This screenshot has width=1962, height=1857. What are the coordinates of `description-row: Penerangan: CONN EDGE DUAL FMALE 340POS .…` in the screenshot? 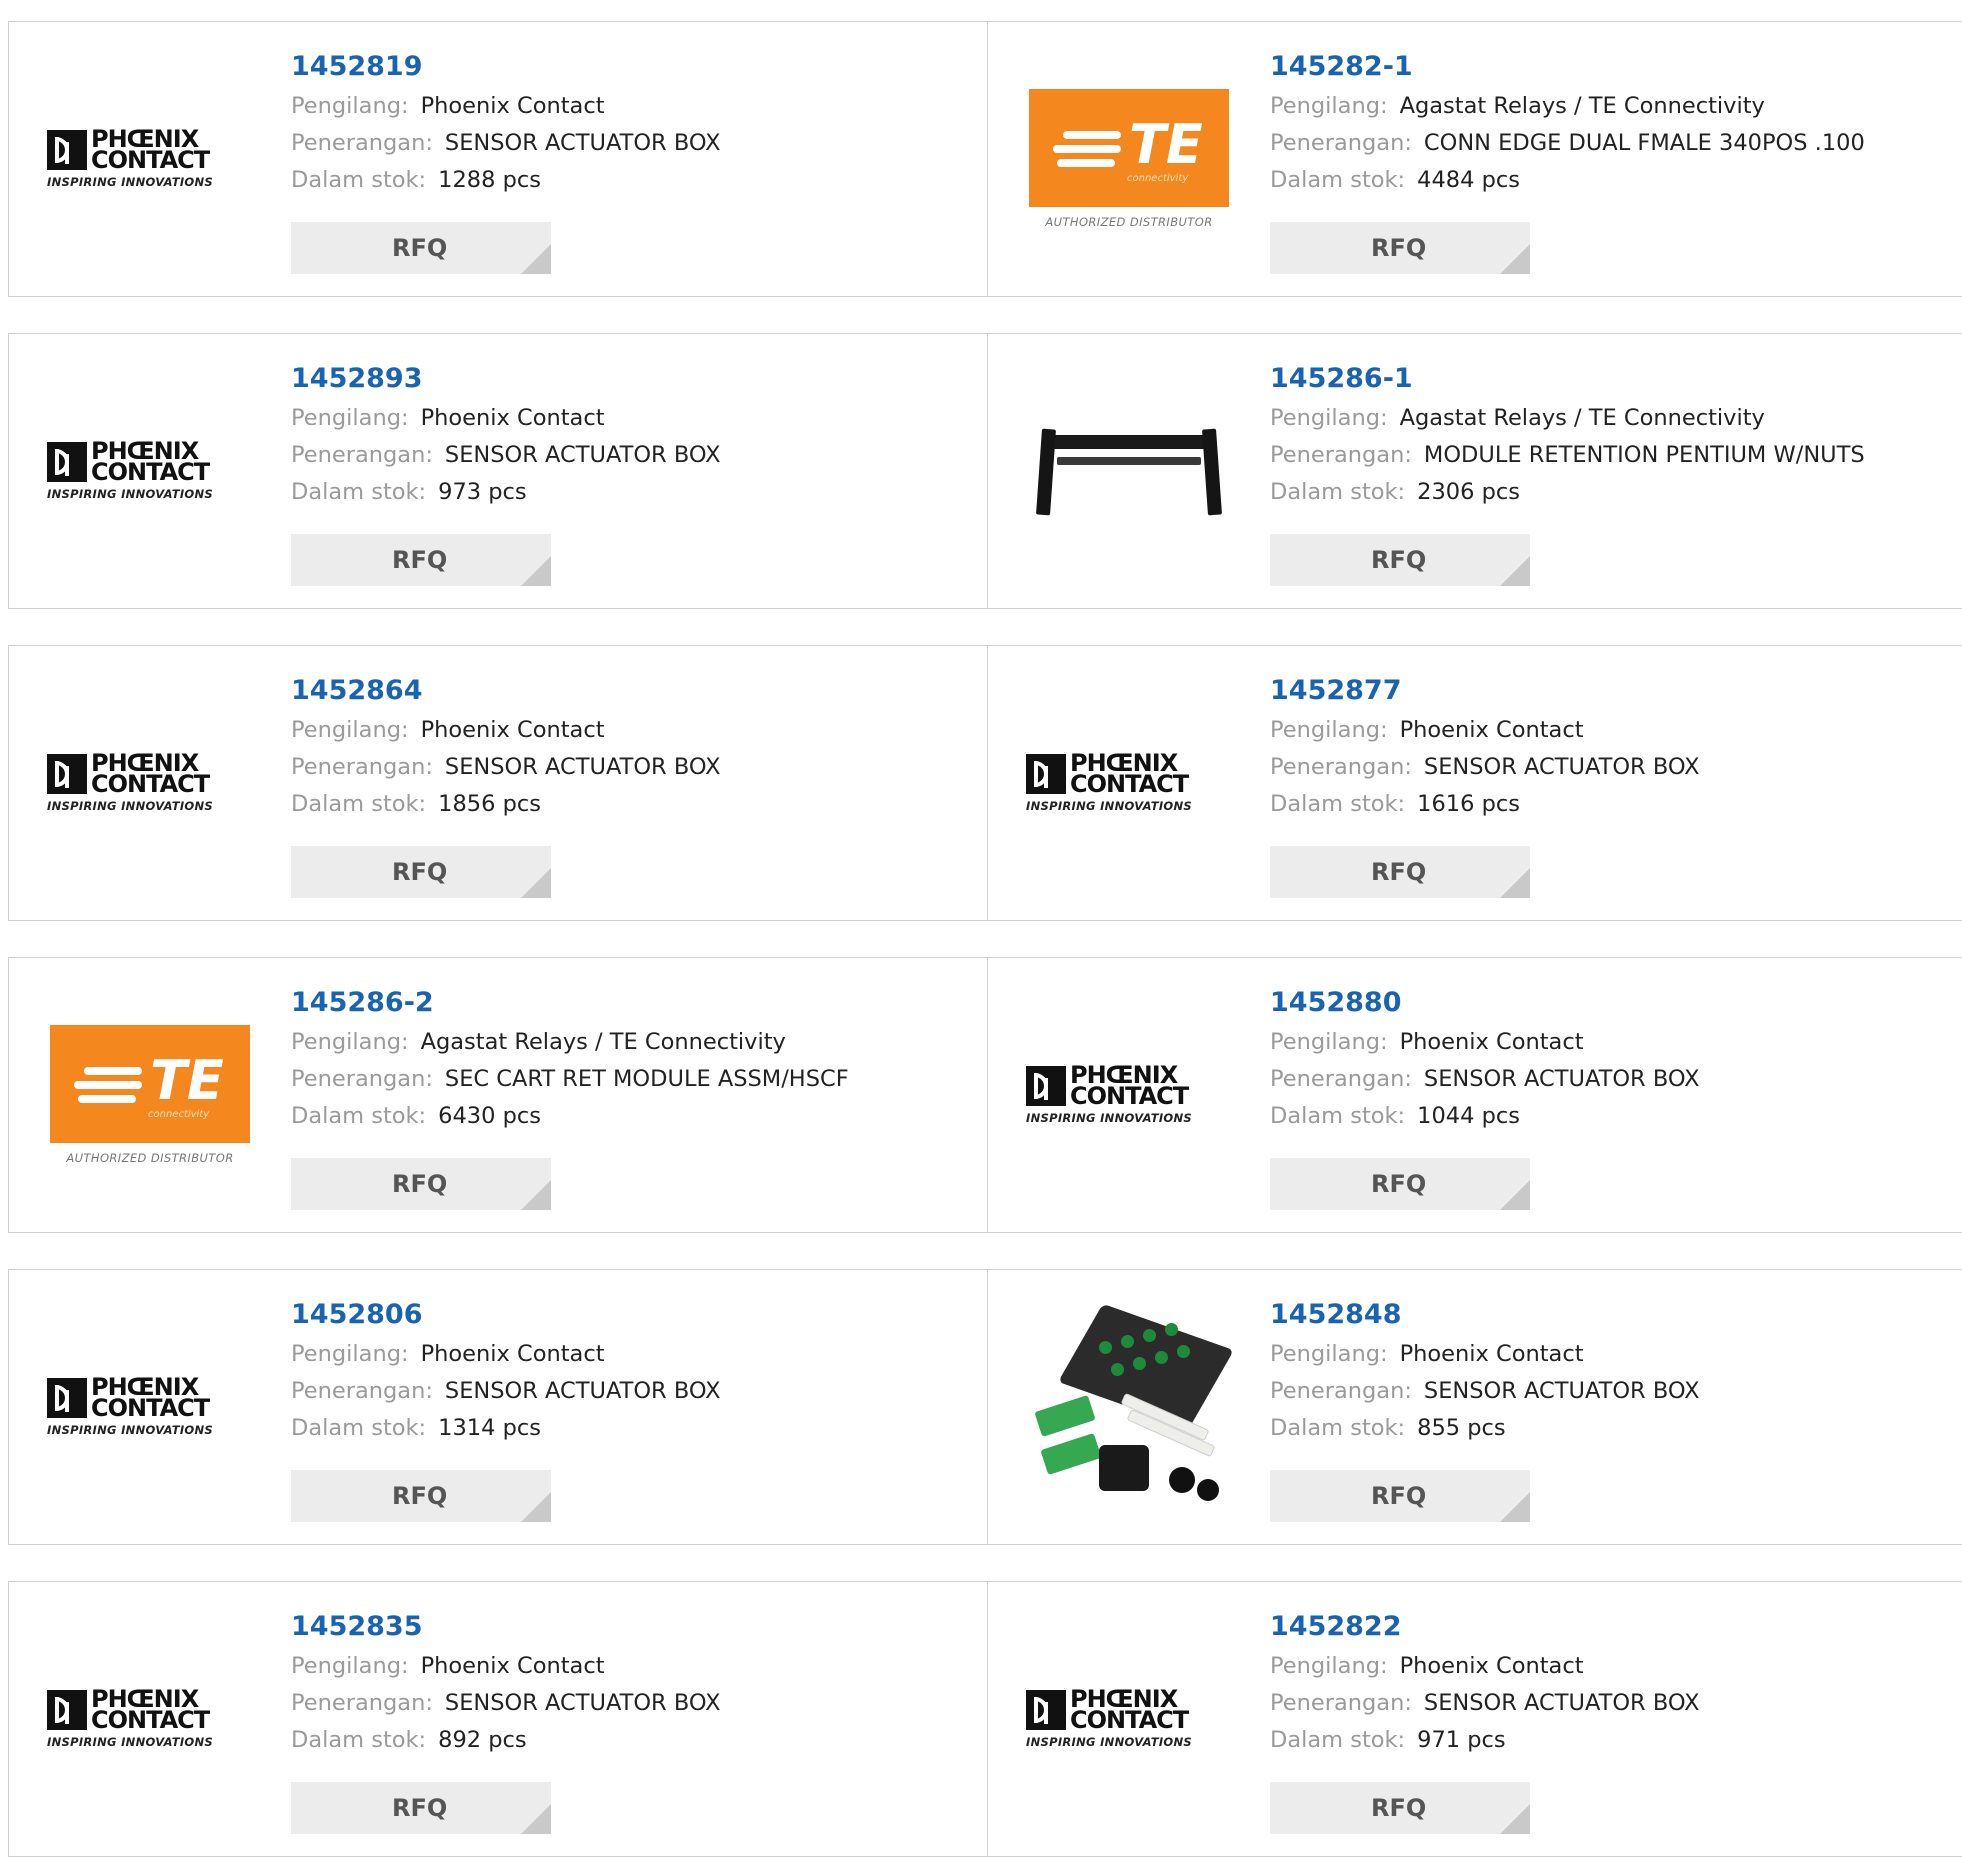 It's located at (1567, 143).